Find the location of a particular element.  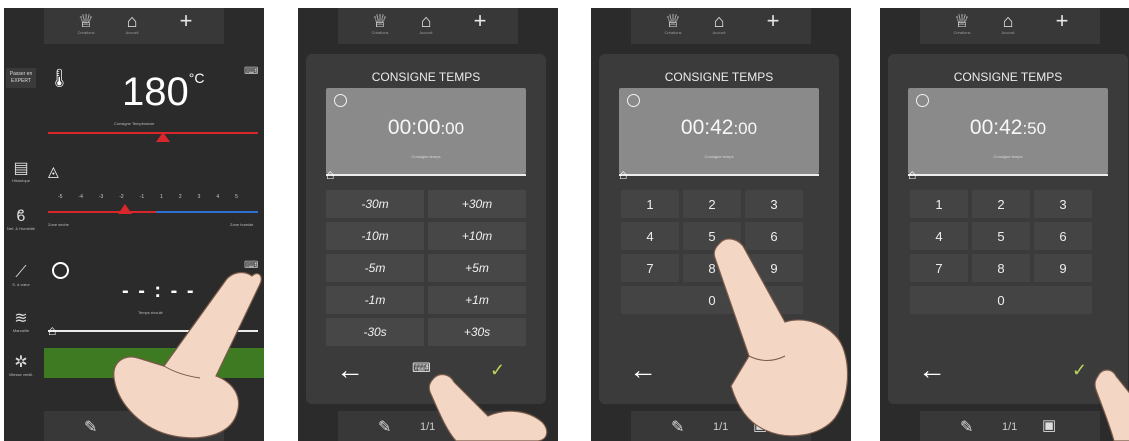

confirm-check-icon: ✓ is located at coordinates (1079, 370).